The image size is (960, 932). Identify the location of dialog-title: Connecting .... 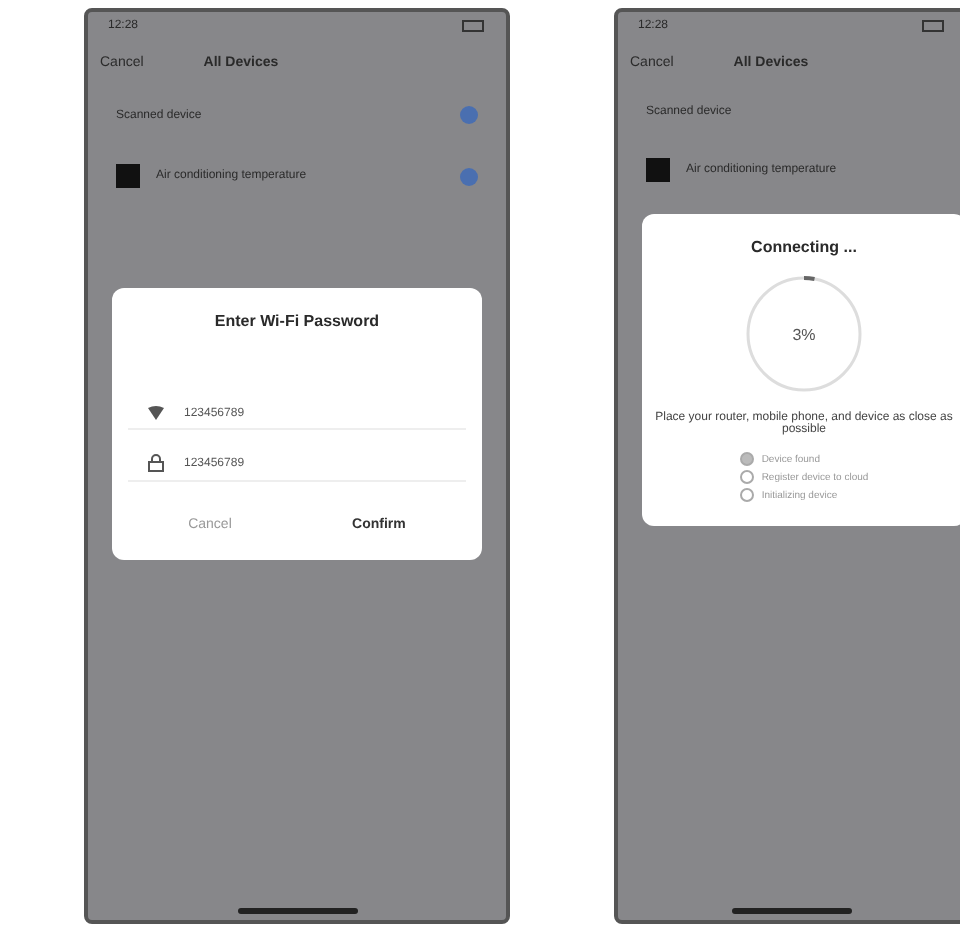
(804, 247).